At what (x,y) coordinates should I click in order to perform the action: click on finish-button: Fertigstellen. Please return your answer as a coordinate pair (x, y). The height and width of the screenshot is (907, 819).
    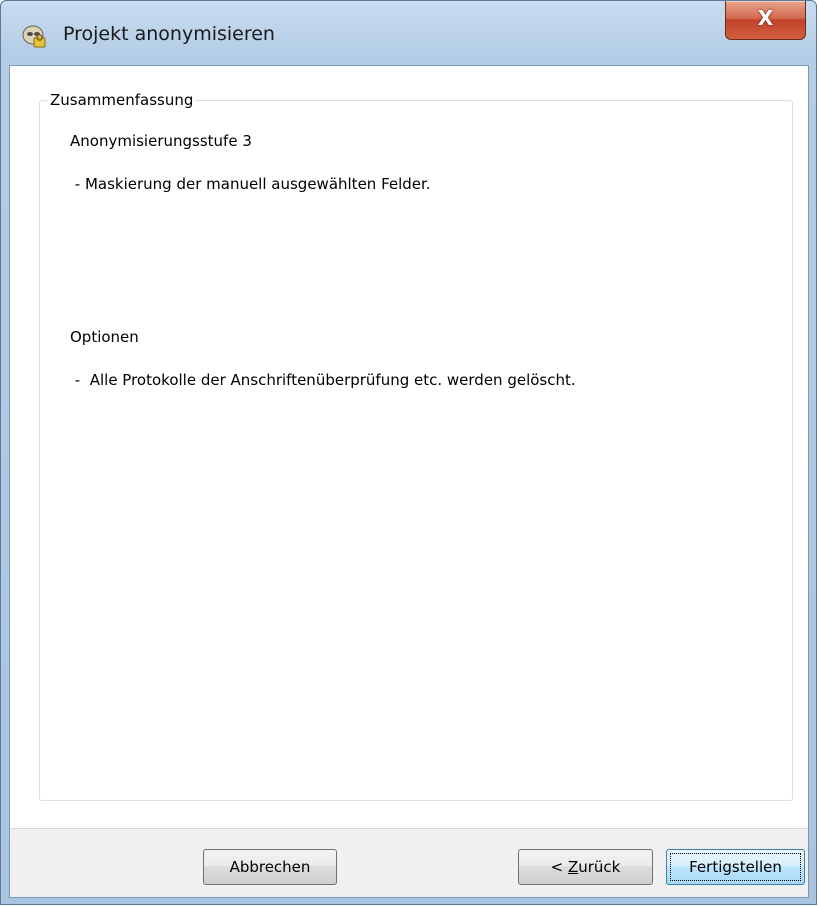
    Looking at the image, I should click on (735, 867).